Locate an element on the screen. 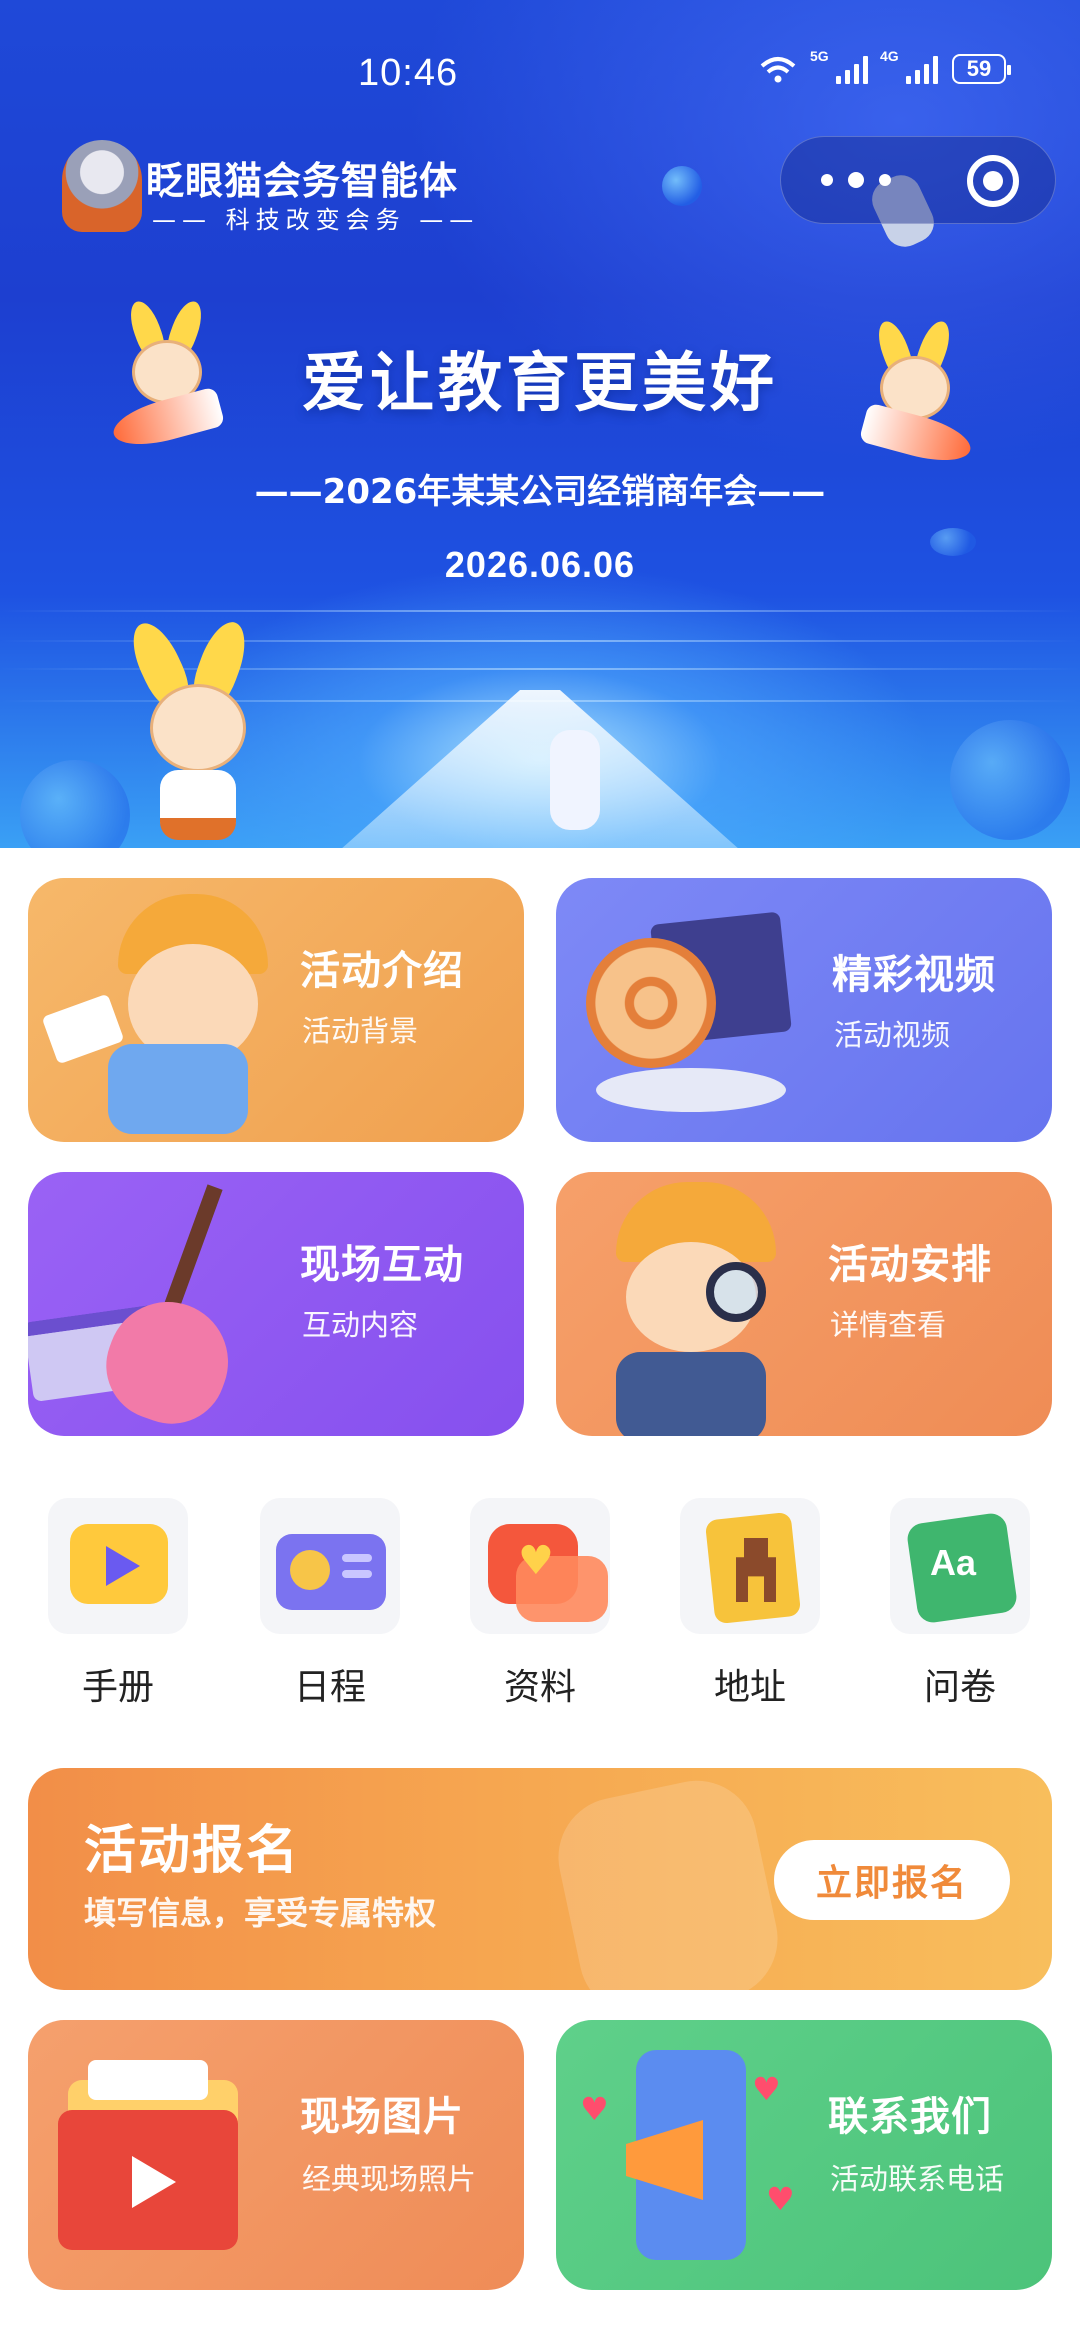  brand-slogan: —— 科技改变会务 —— is located at coordinates (316, 220).